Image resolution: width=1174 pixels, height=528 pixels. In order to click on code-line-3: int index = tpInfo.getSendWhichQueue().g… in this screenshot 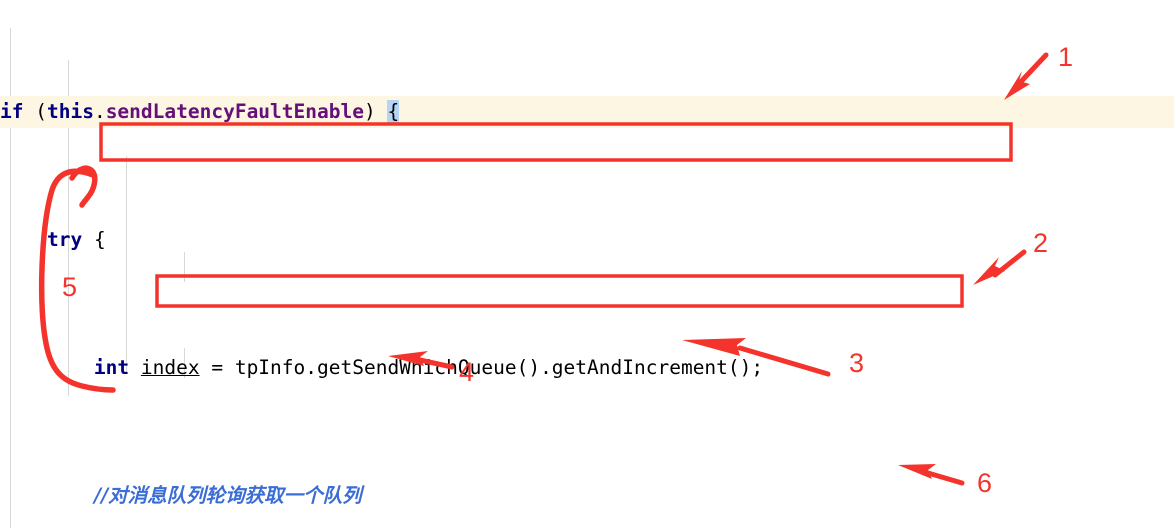, I will do `click(587, 368)`.